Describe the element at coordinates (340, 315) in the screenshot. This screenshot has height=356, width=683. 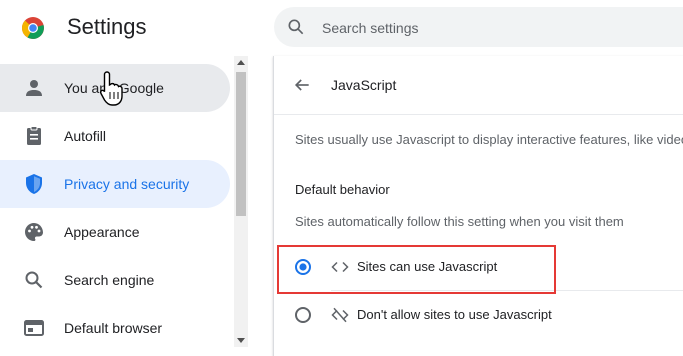
I see `code-off-icon` at that location.